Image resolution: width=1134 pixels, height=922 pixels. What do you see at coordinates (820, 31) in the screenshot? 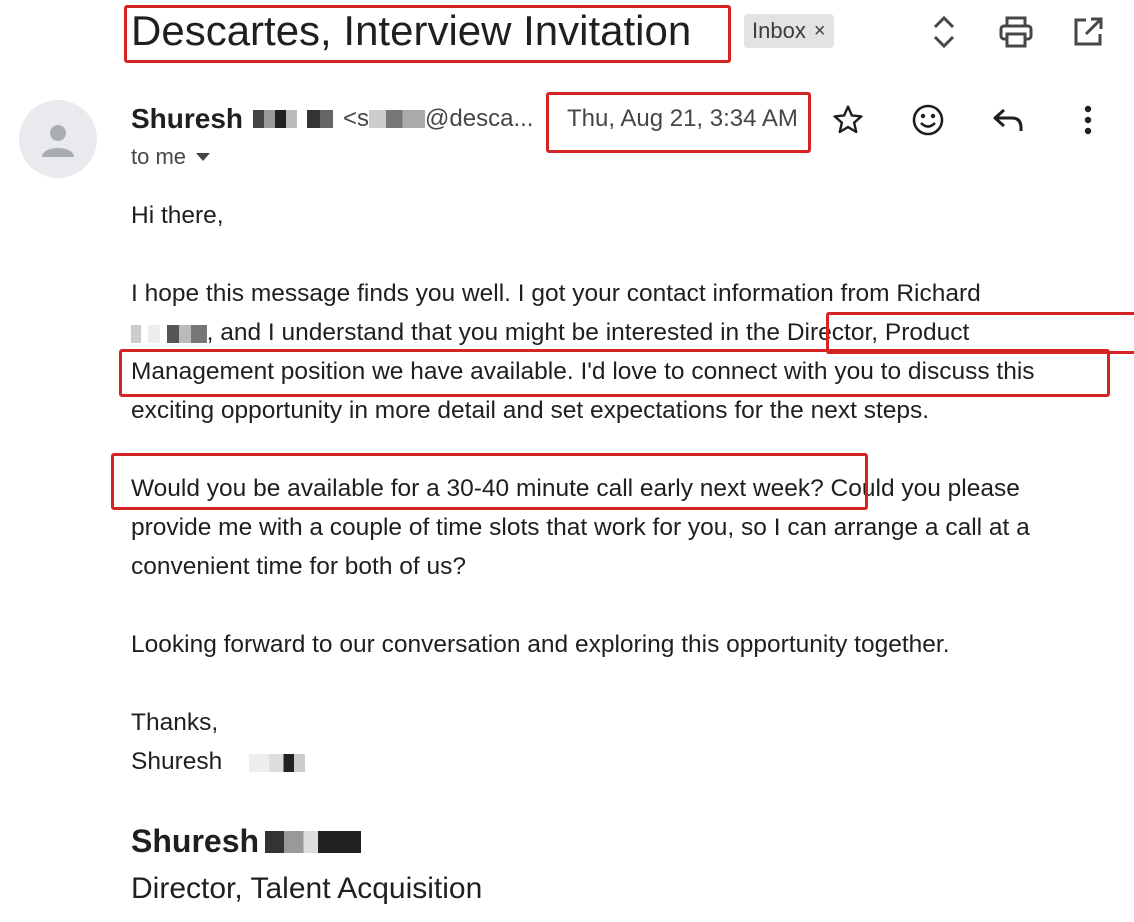
I see `remove-label-button: ×` at bounding box center [820, 31].